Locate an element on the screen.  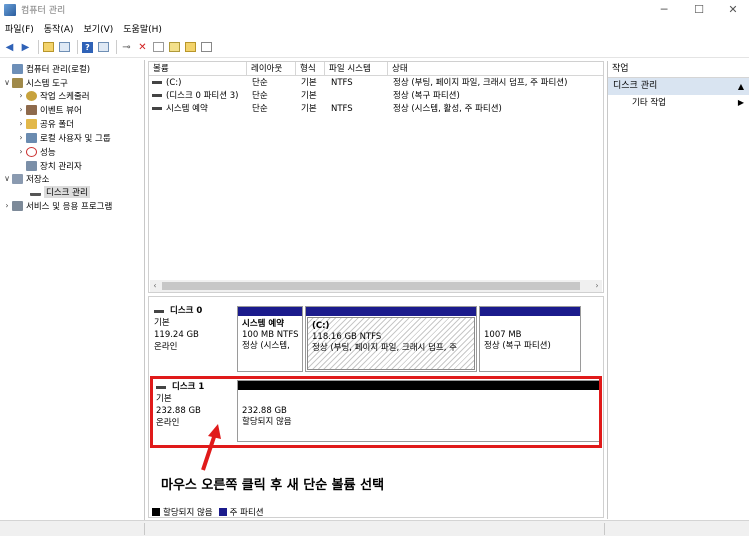
minimize-icon: ─ is located at coordinates (664, 9).